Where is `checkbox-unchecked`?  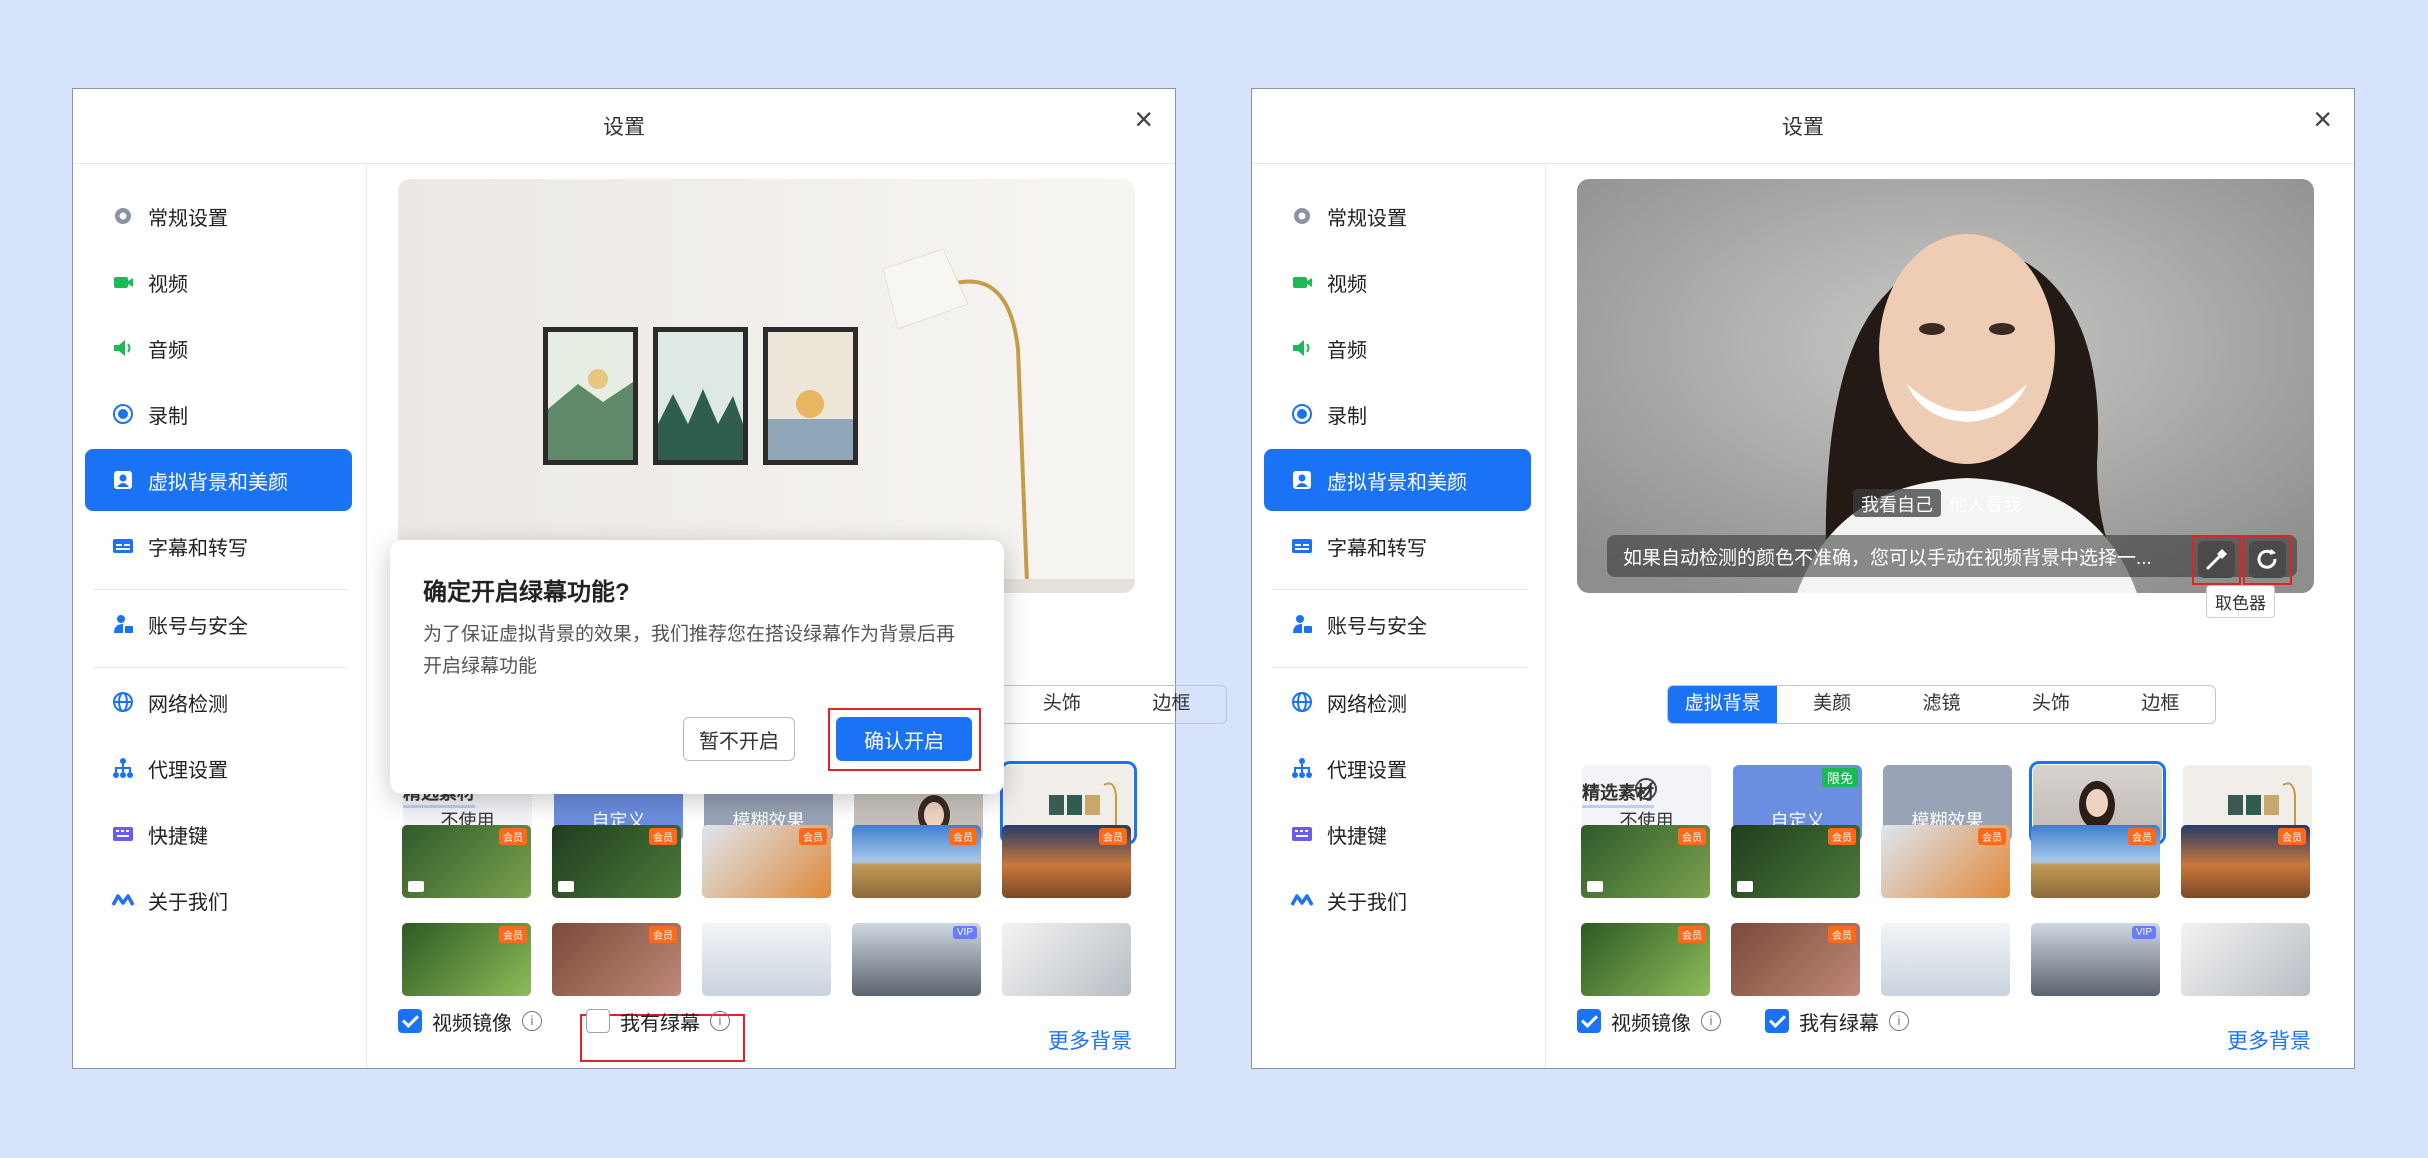 checkbox-unchecked is located at coordinates (598, 1021).